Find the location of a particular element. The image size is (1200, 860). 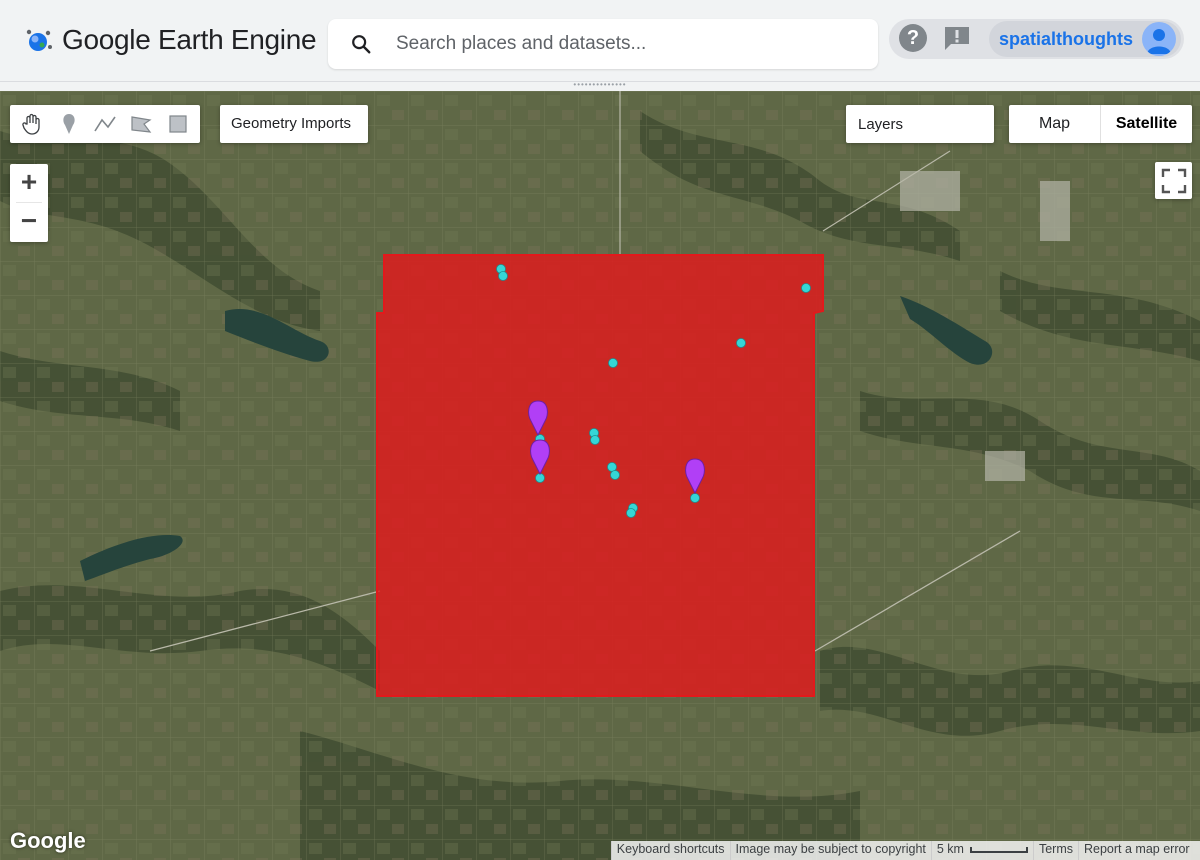

geometry-imports-button: Geometry Imports is located at coordinates (294, 124).